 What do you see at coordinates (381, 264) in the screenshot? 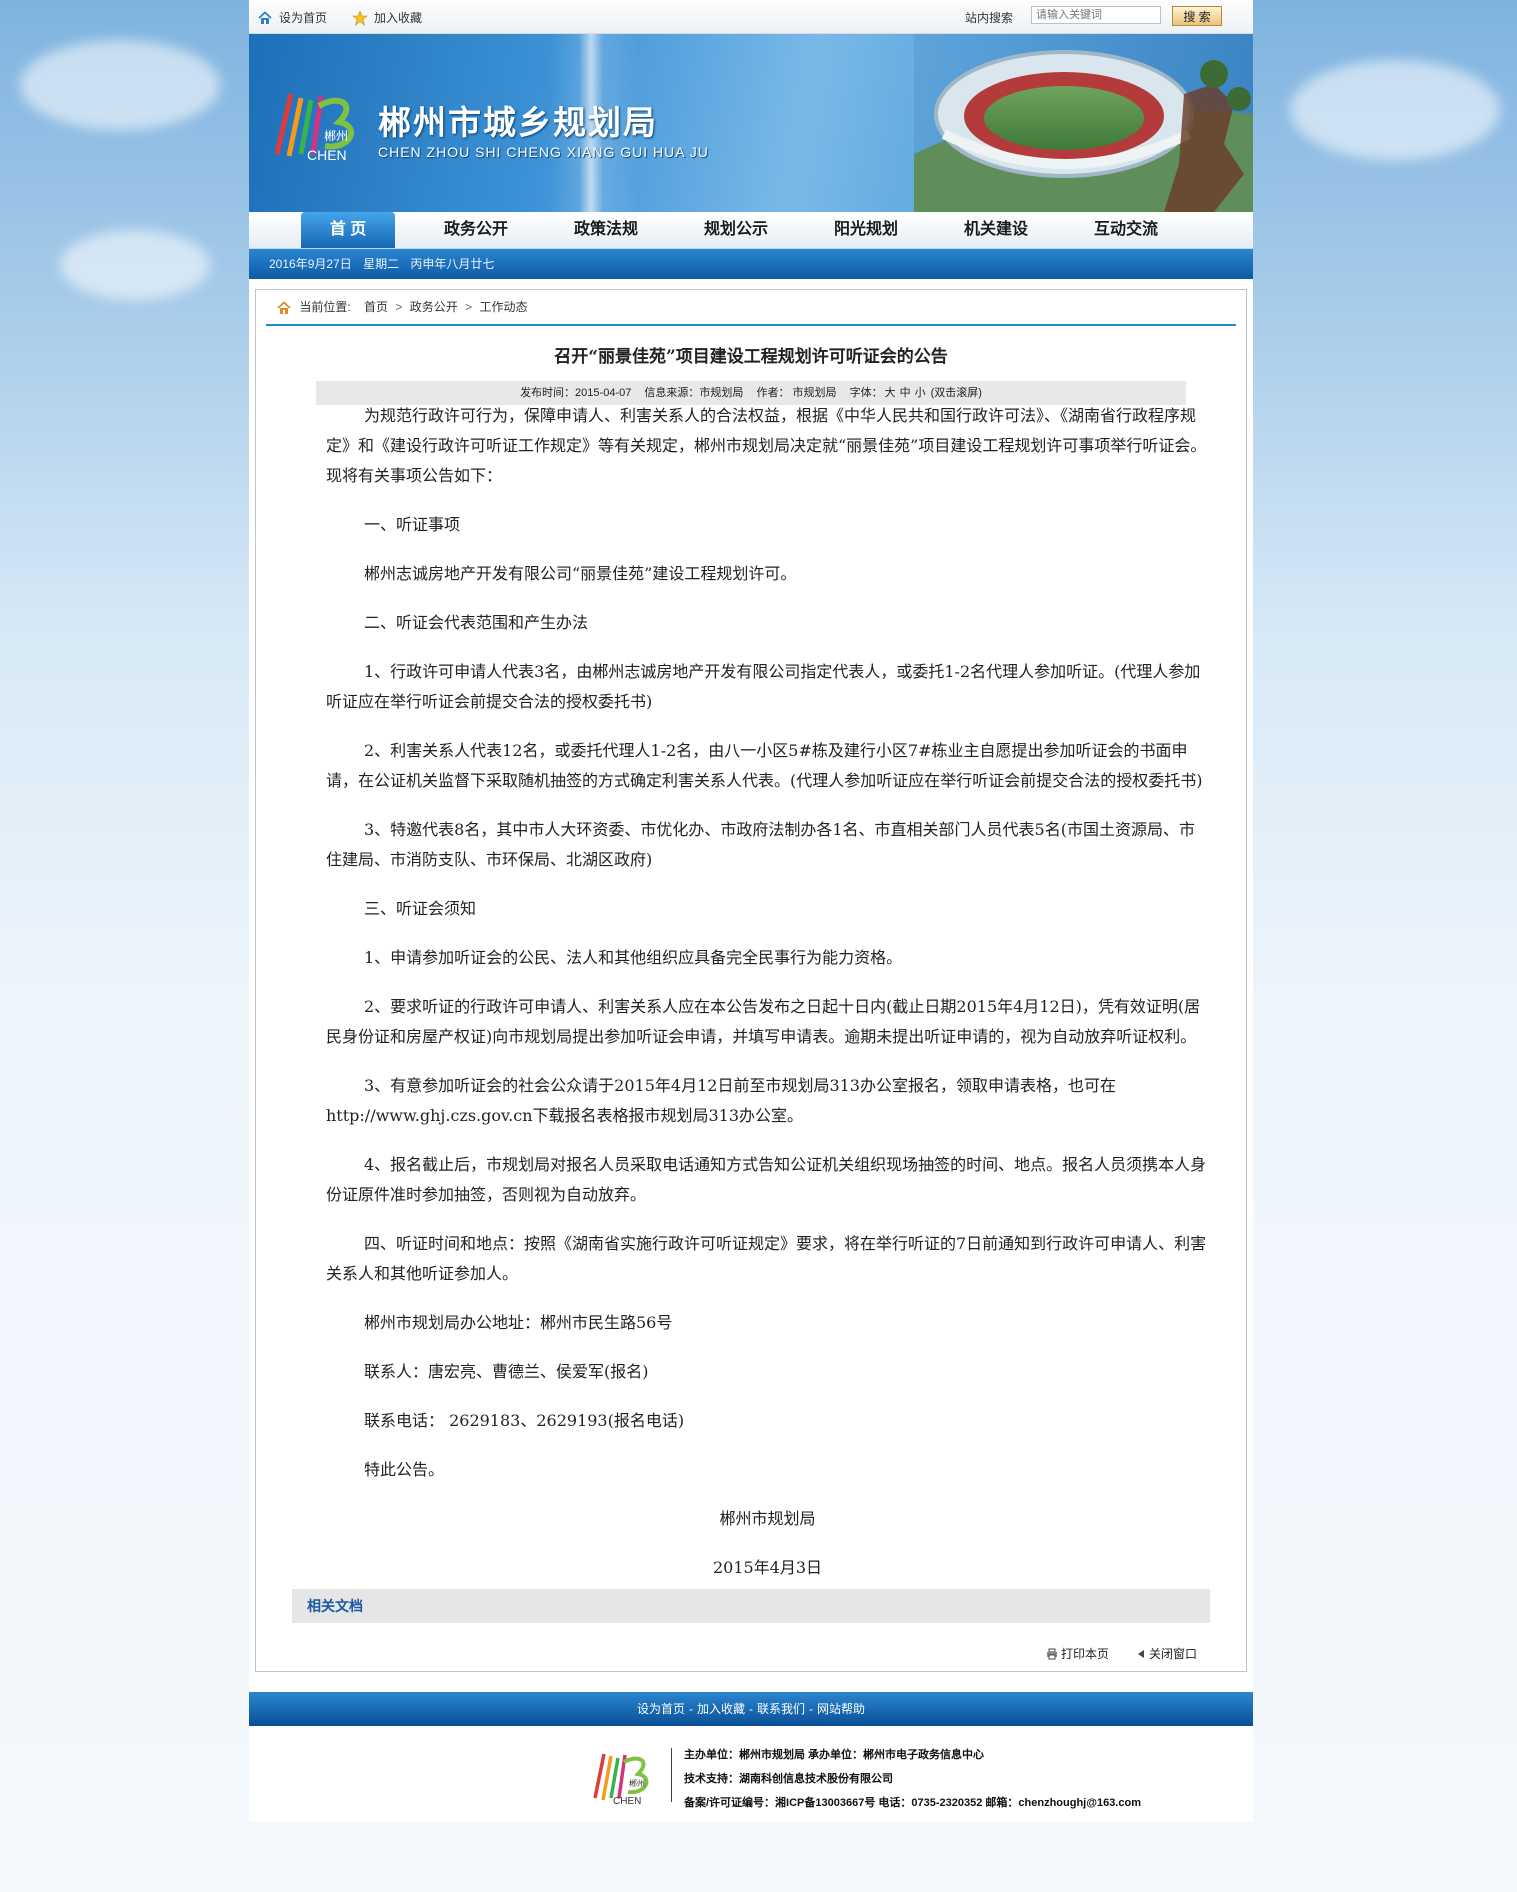
I see `current-weekday: 星期二` at bounding box center [381, 264].